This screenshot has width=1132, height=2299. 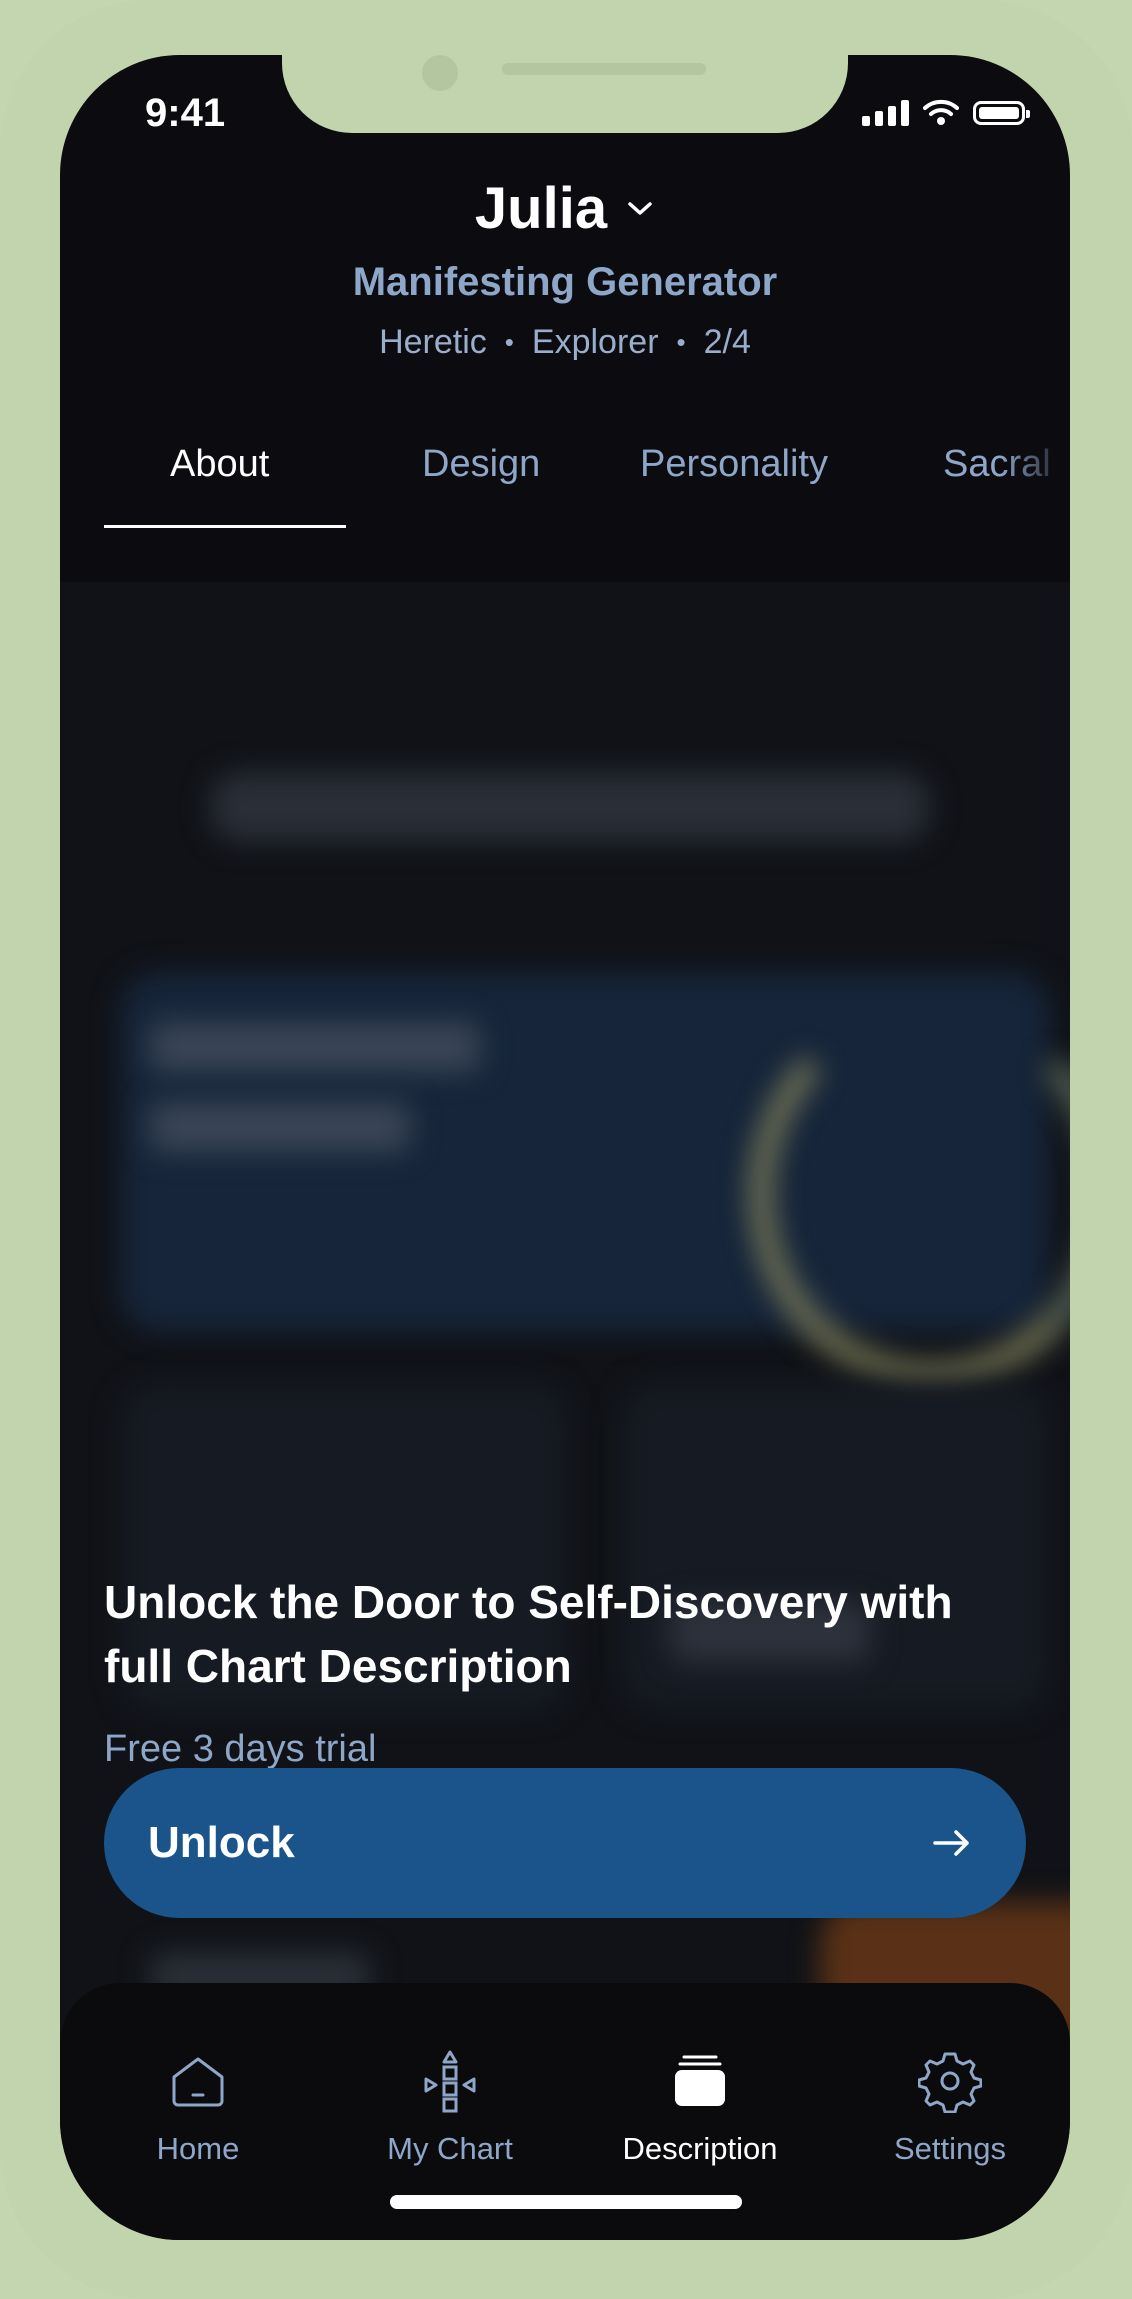 I want to click on unlock-button: Unlock, so click(x=565, y=1843).